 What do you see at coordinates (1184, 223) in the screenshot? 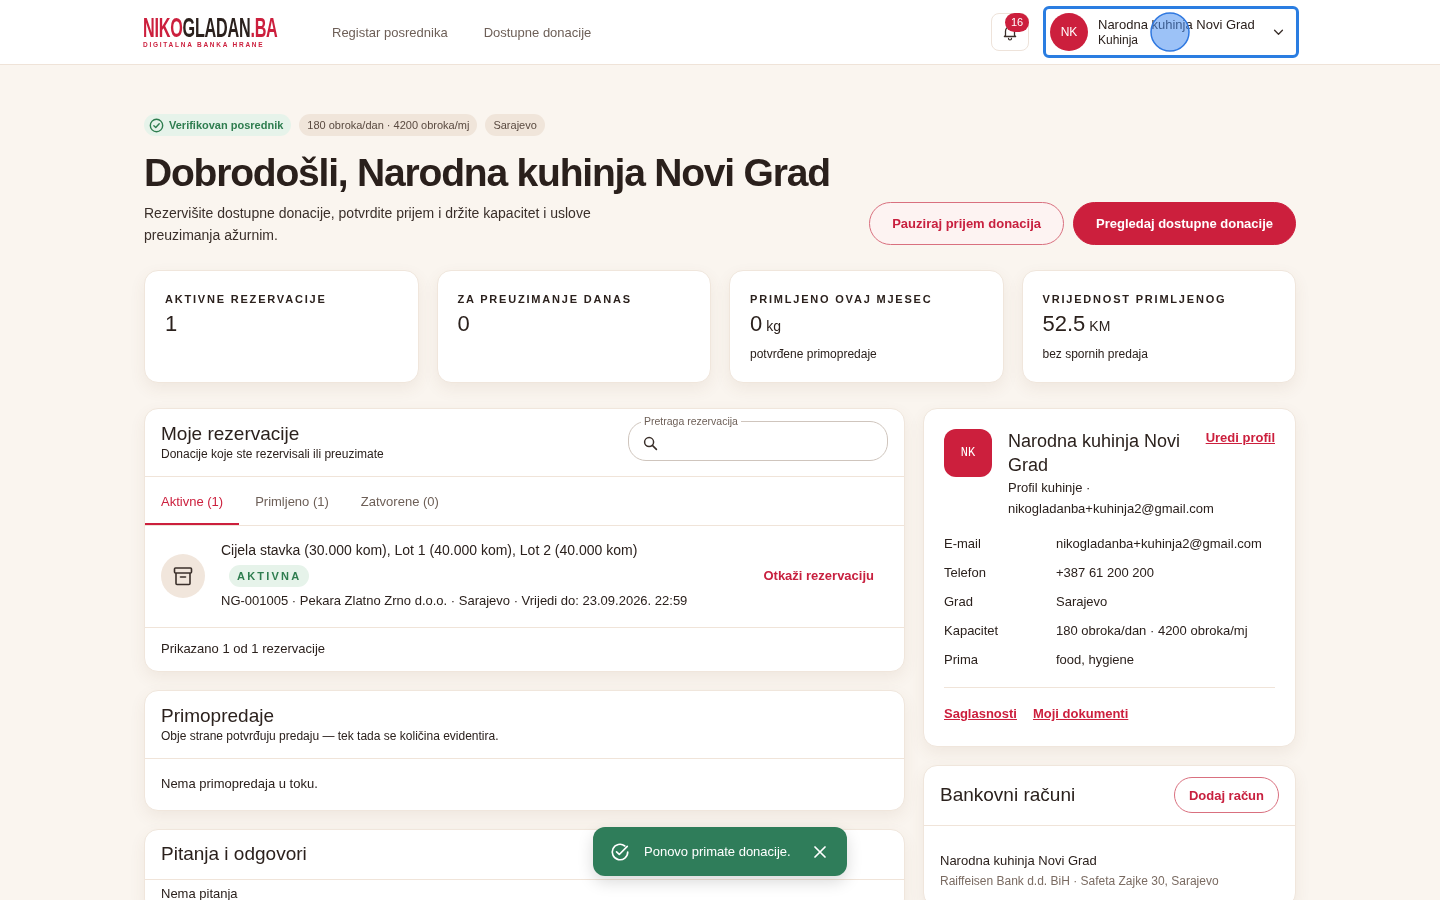
I see `browse-donations-button: Pregledaj dostupne donacije` at bounding box center [1184, 223].